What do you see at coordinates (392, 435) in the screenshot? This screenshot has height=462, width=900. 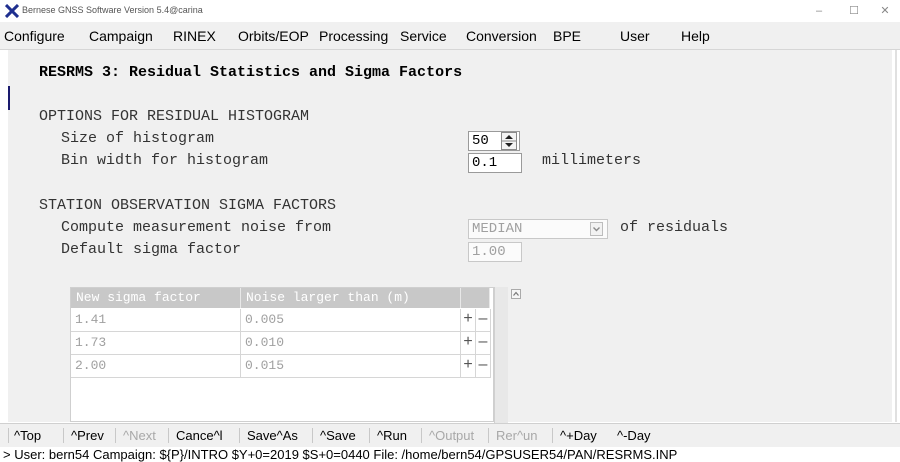 I see `run-button: ^Run` at bounding box center [392, 435].